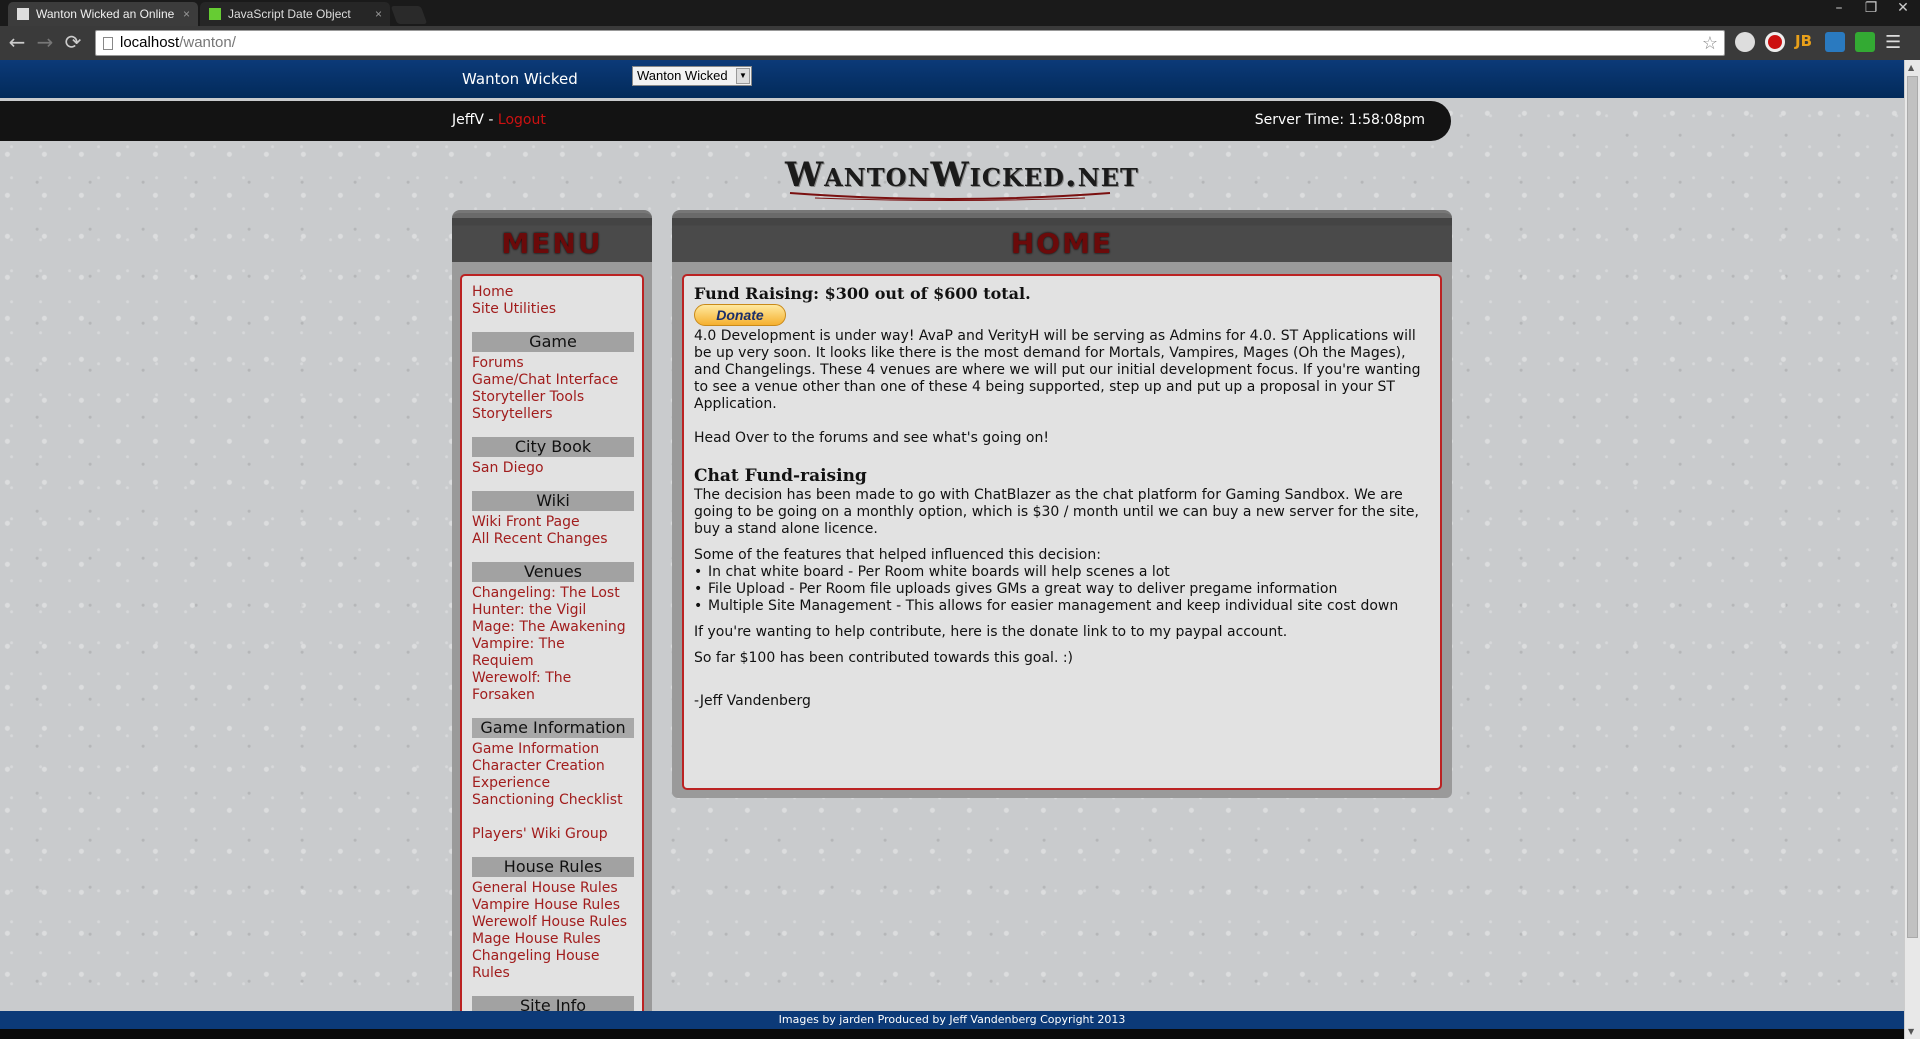 The height and width of the screenshot is (1039, 1920). I want to click on tab-title: Wanton Wicked an Online, so click(105, 14).